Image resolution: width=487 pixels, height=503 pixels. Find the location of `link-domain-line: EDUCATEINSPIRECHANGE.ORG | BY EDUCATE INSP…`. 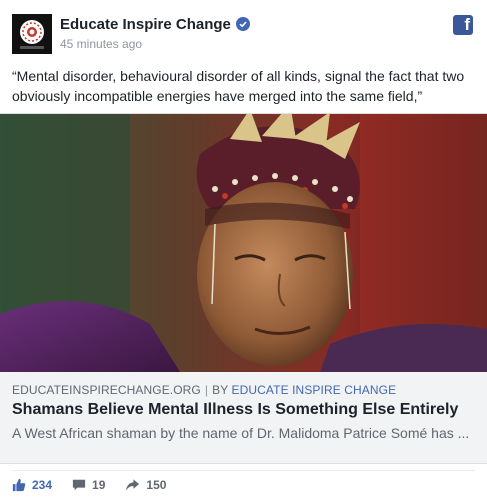

link-domain-line: EDUCATEINSPIRECHANGE.ORG | BY EDUCATE INSP… is located at coordinates (204, 390).